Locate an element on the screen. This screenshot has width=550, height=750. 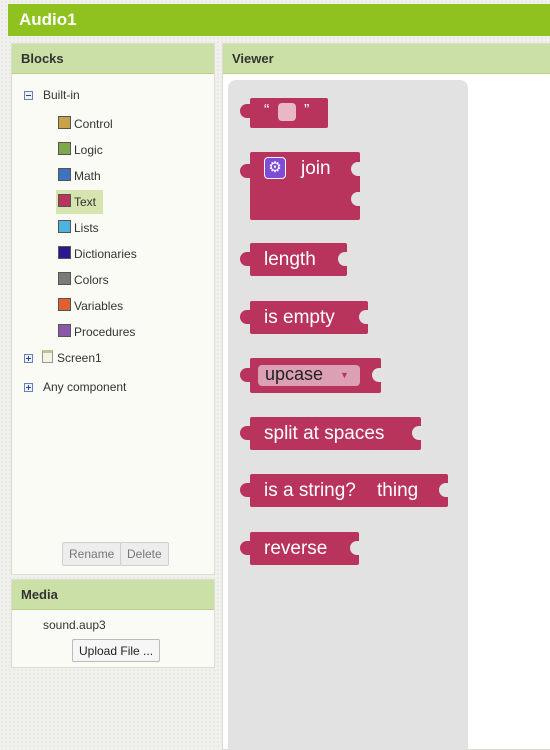
is-a-string-block: is a string? thing is located at coordinates (344, 490).